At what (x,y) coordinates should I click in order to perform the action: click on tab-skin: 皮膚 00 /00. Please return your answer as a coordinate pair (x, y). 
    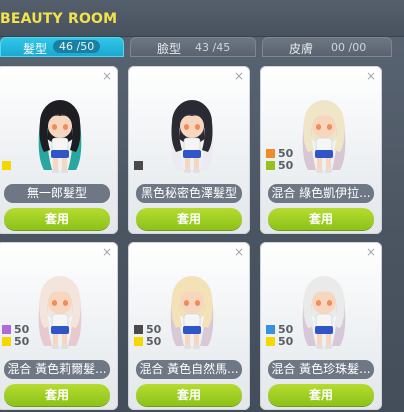
    Looking at the image, I should click on (327, 47).